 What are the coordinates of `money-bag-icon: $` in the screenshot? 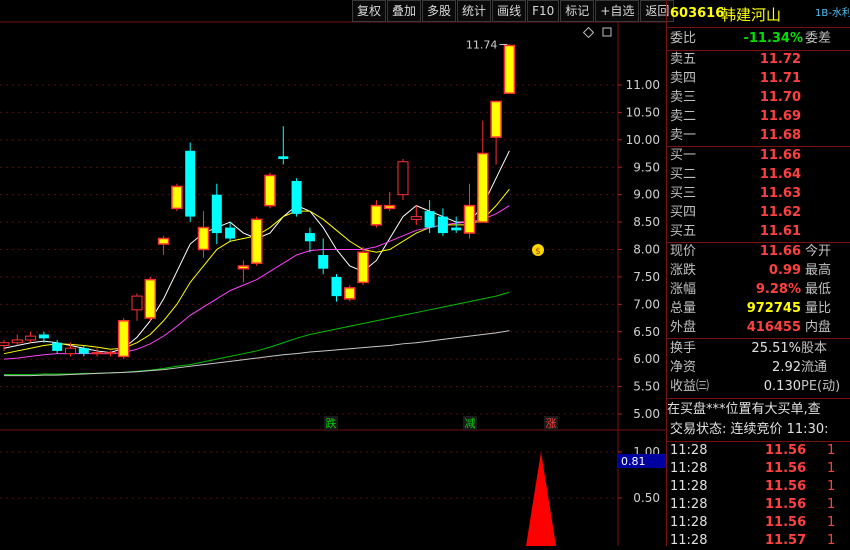 It's located at (538, 250).